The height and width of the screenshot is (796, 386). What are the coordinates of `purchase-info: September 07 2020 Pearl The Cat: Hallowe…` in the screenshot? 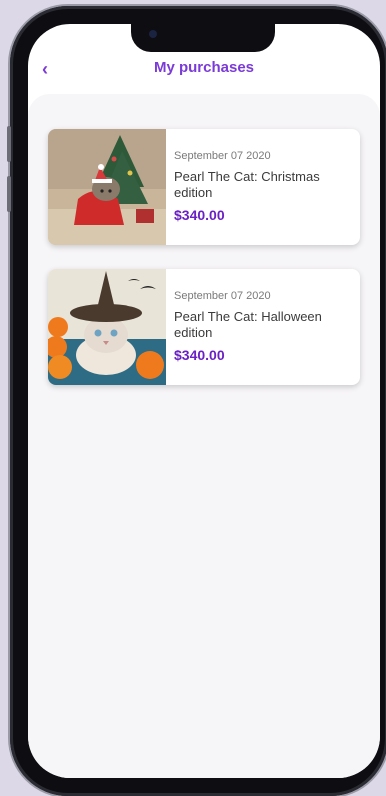 It's located at (264, 326).